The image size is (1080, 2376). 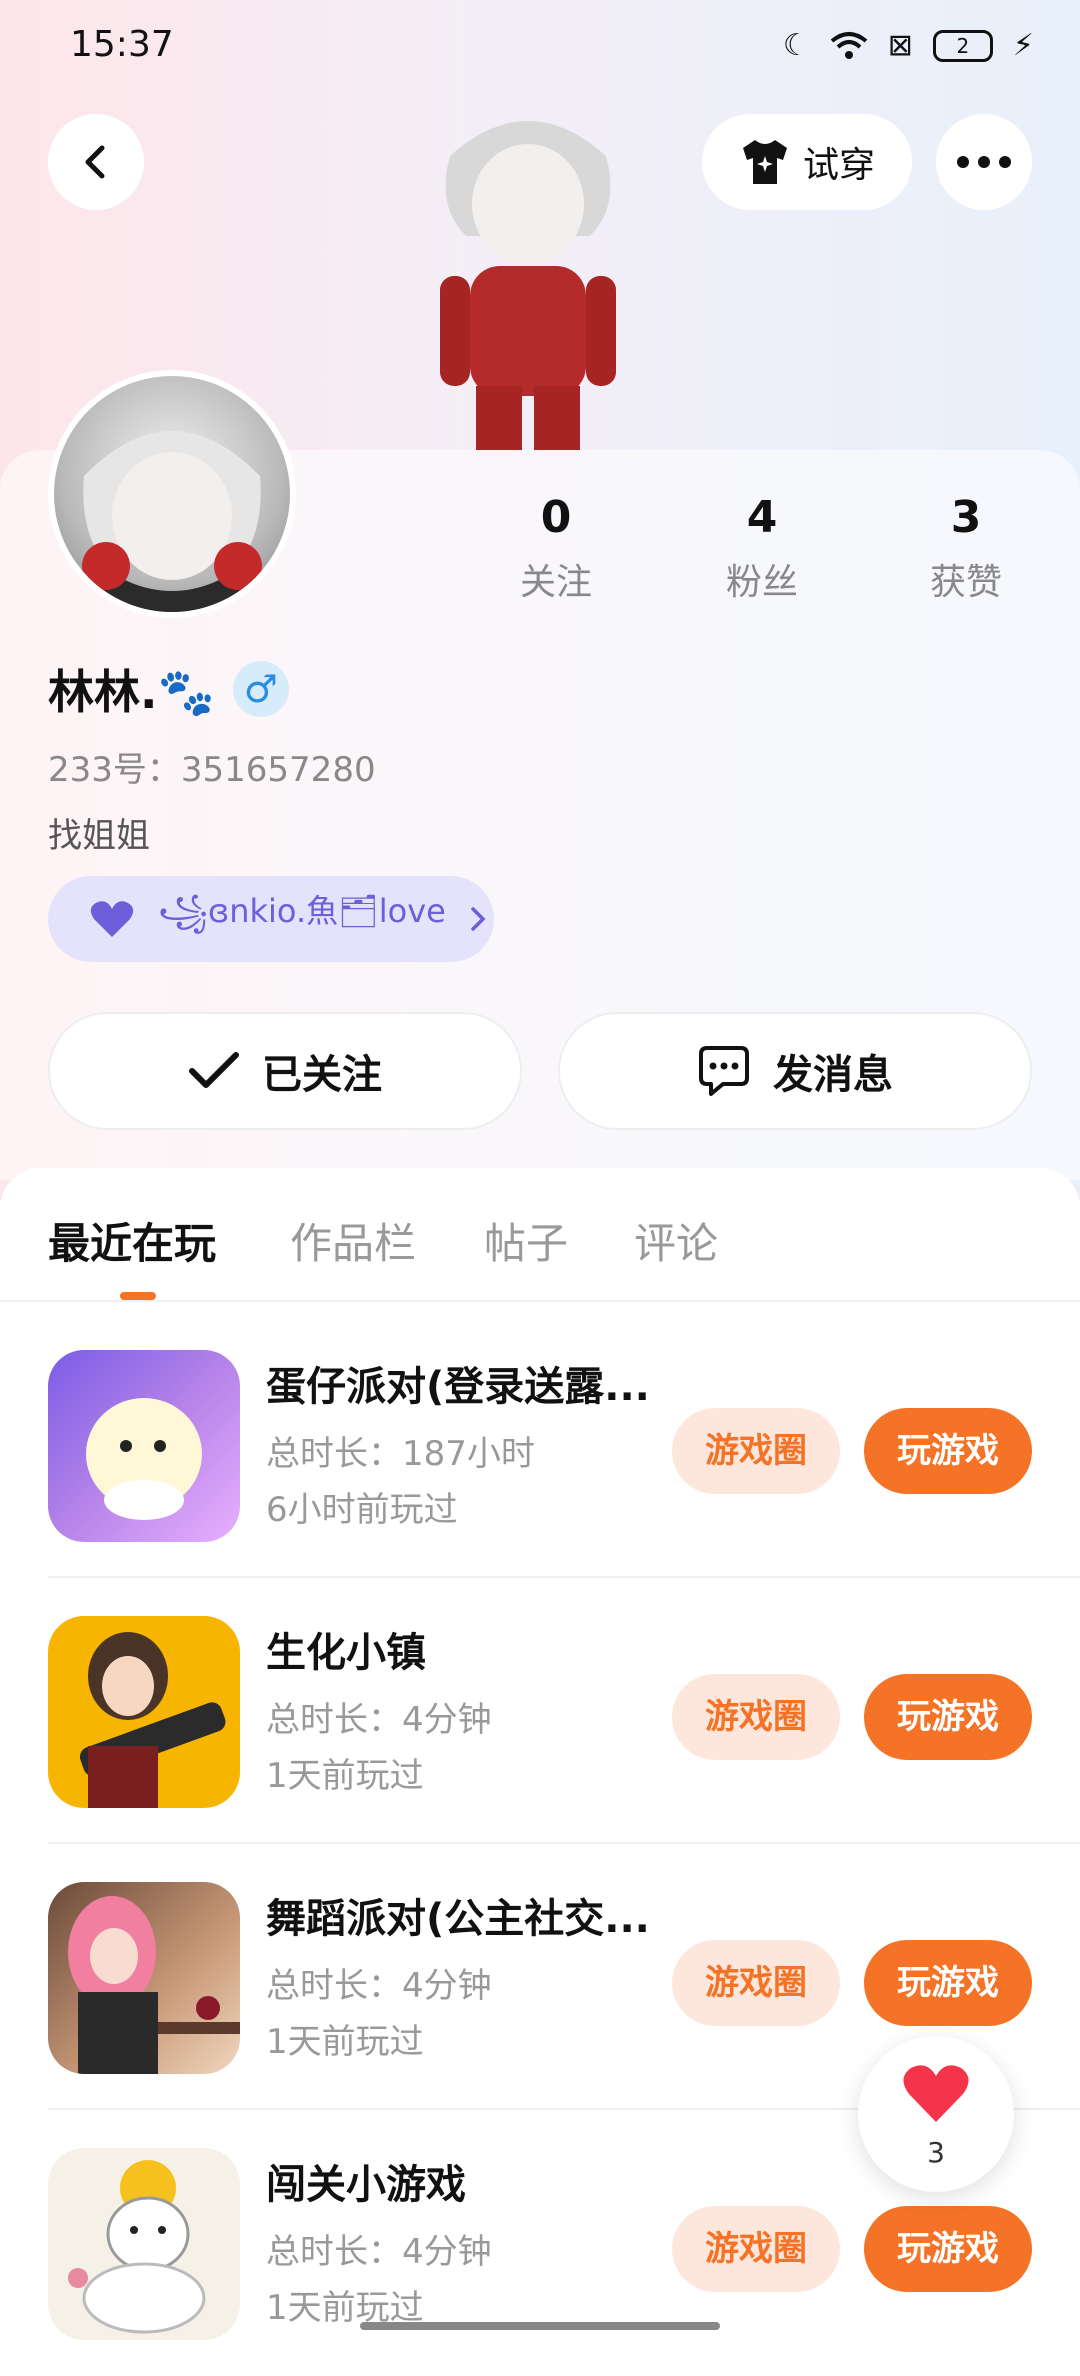 I want to click on chevron-left-icon, so click(x=95, y=162).